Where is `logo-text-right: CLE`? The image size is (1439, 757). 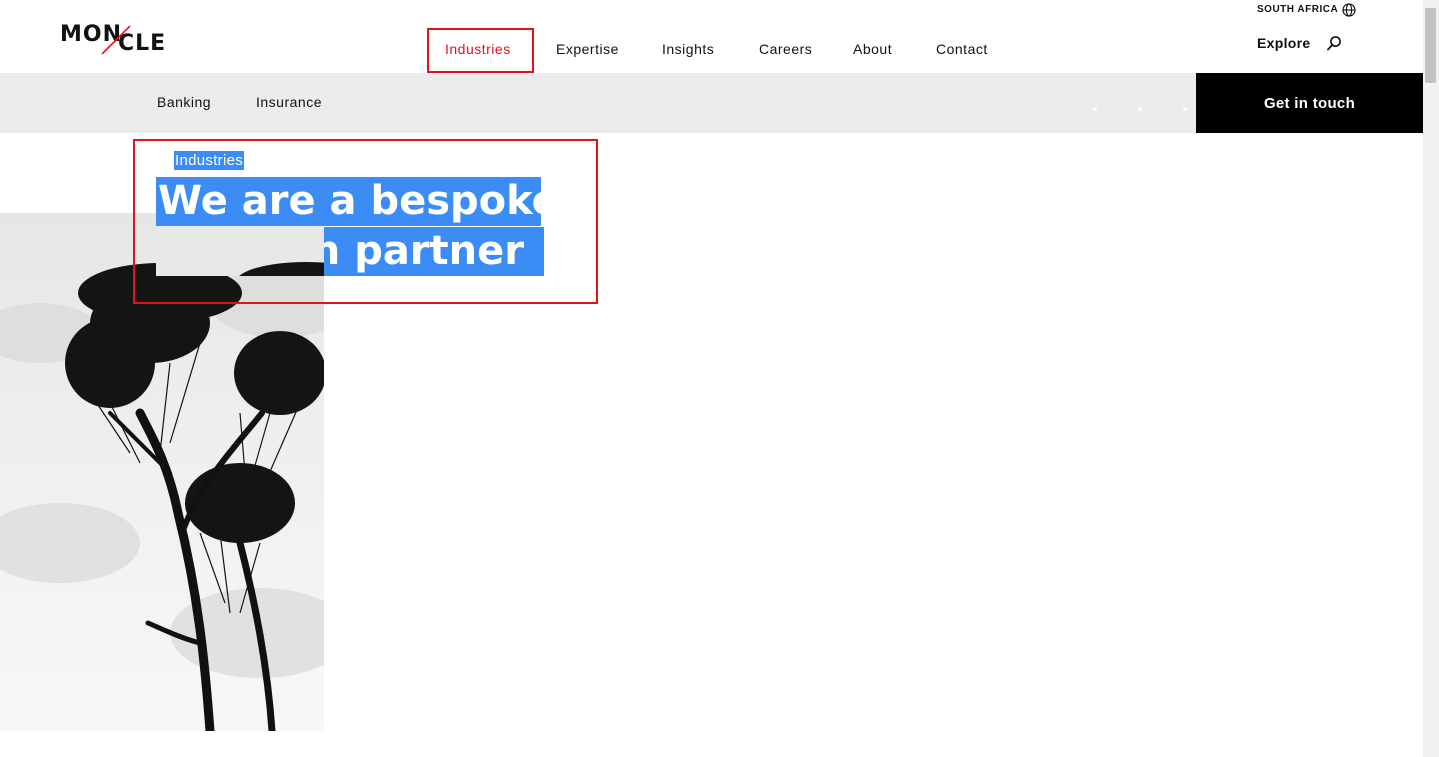
logo-text-right: CLE is located at coordinates (142, 43).